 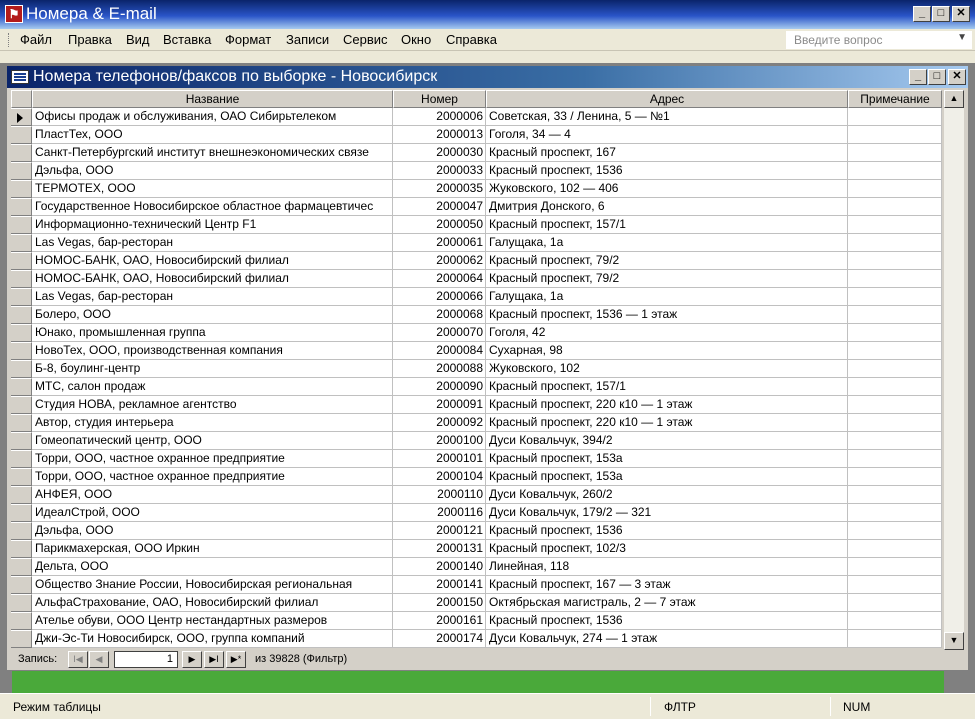 What do you see at coordinates (879, 40) in the screenshot?
I see `help-search-input: Введите вопрос ▼` at bounding box center [879, 40].